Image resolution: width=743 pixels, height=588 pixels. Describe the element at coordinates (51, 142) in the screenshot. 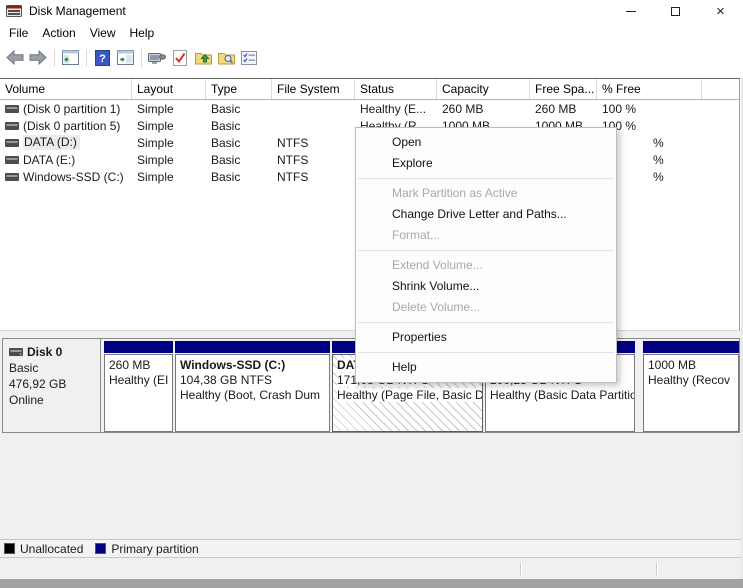

I see `volume-name: DATA (D:)` at that location.